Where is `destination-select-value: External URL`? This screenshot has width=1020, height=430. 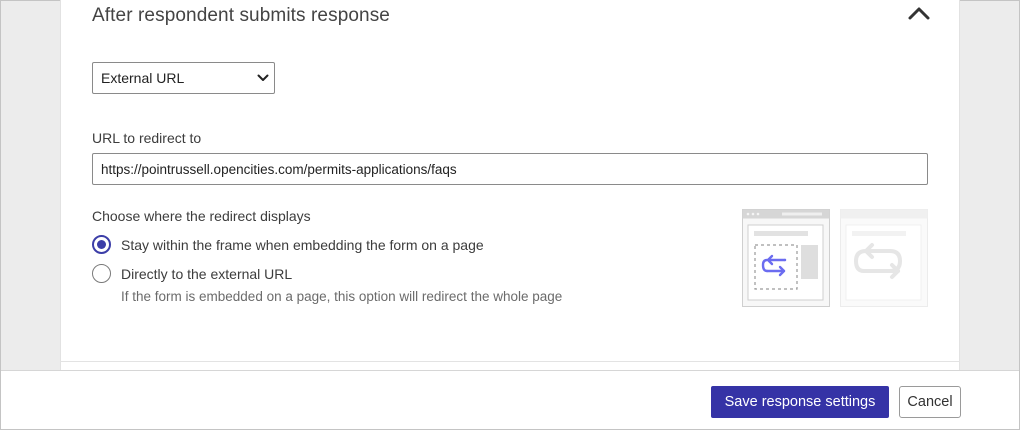 destination-select-value: External URL is located at coordinates (143, 78).